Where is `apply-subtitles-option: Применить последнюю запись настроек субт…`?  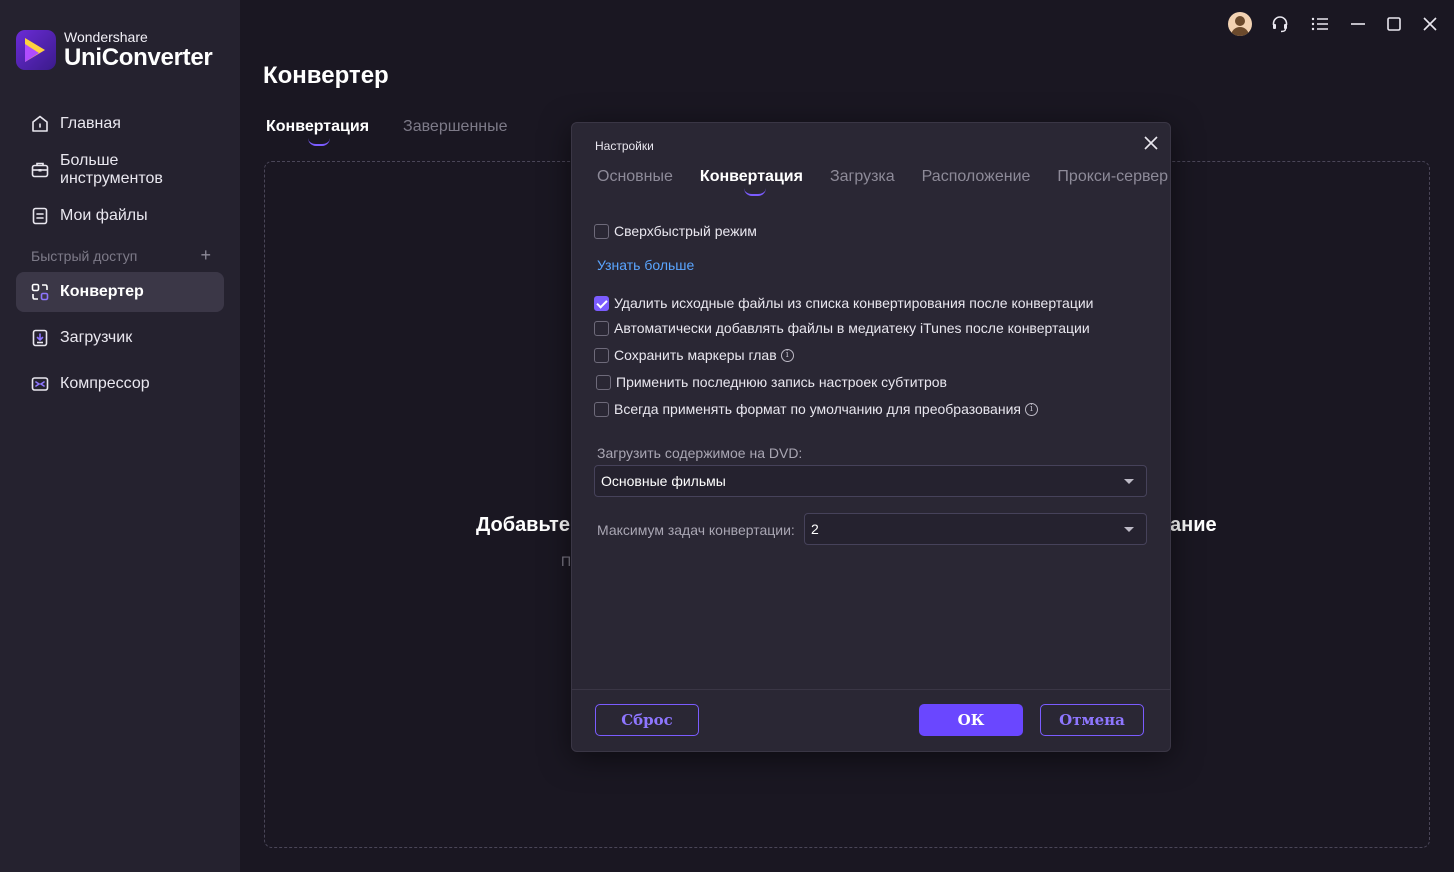
apply-subtitles-option: Применить последнюю запись настроек субт… is located at coordinates (771, 382).